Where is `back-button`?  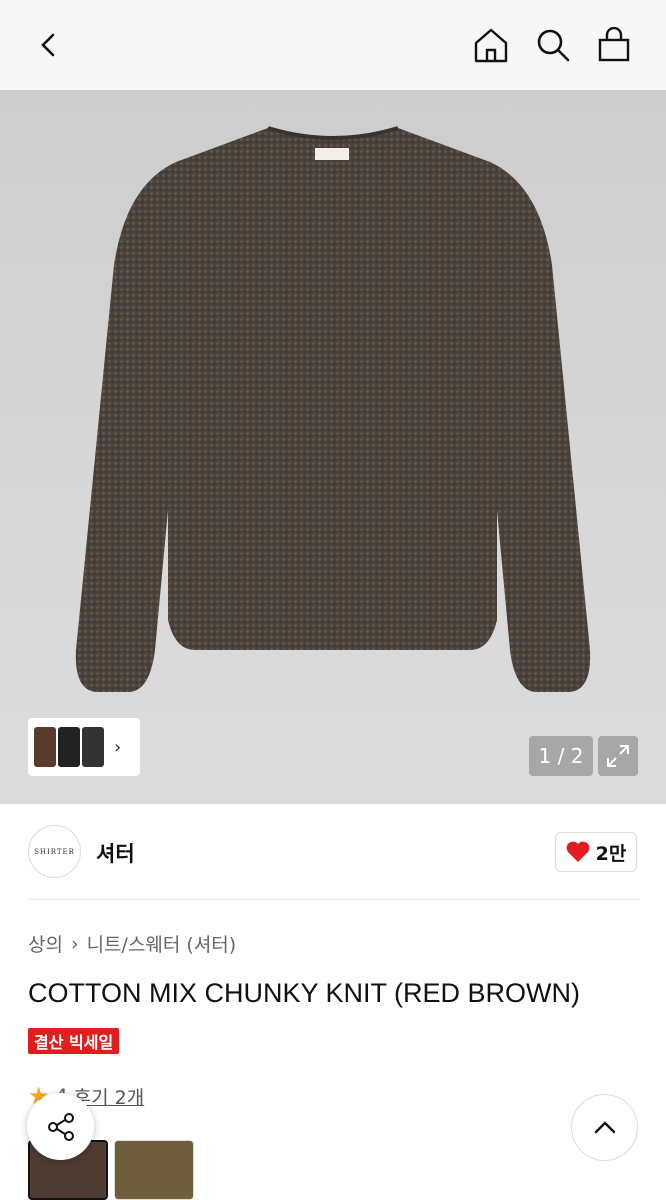
back-button is located at coordinates (49, 45).